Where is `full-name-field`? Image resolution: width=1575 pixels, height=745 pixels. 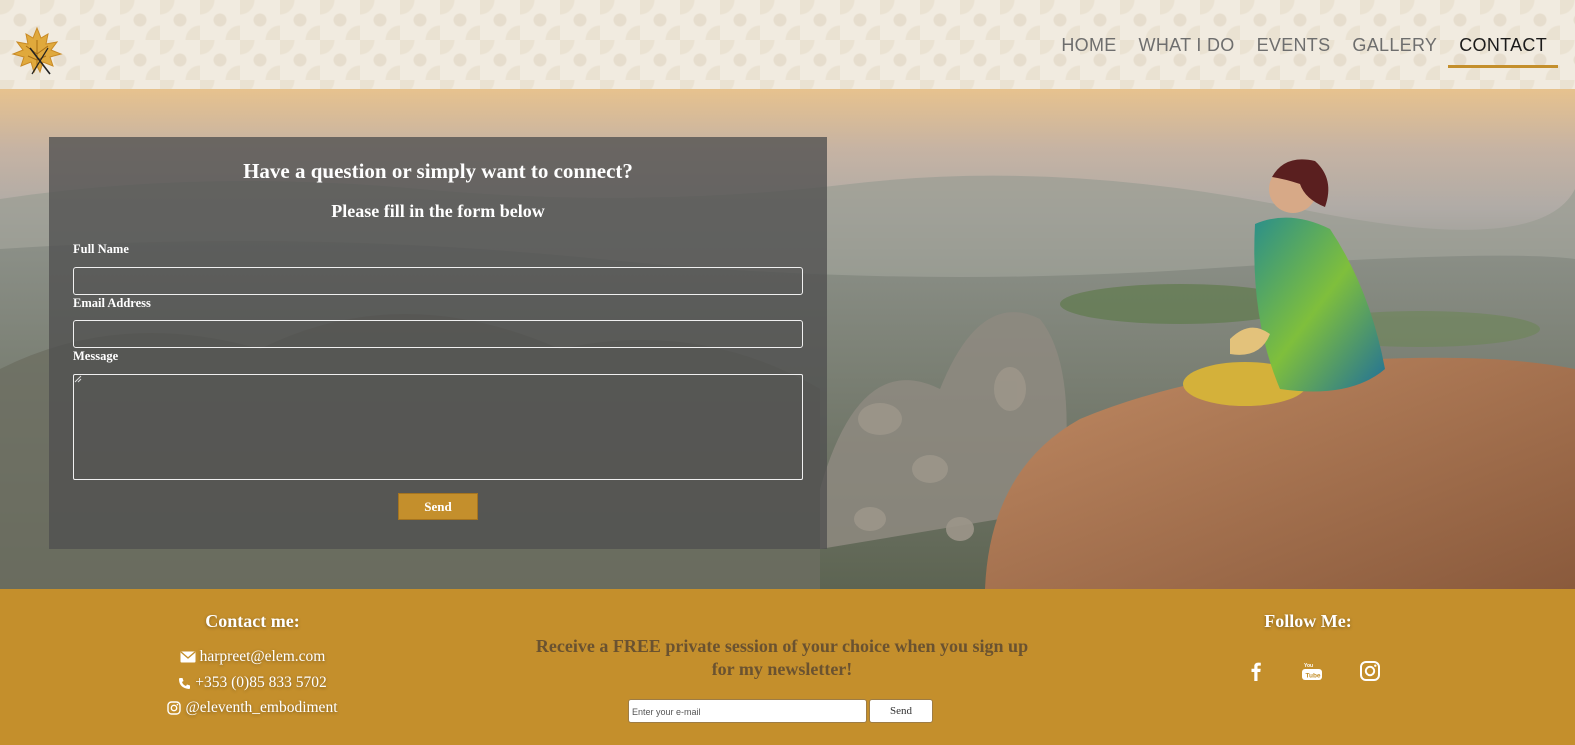
full-name-field is located at coordinates (438, 281).